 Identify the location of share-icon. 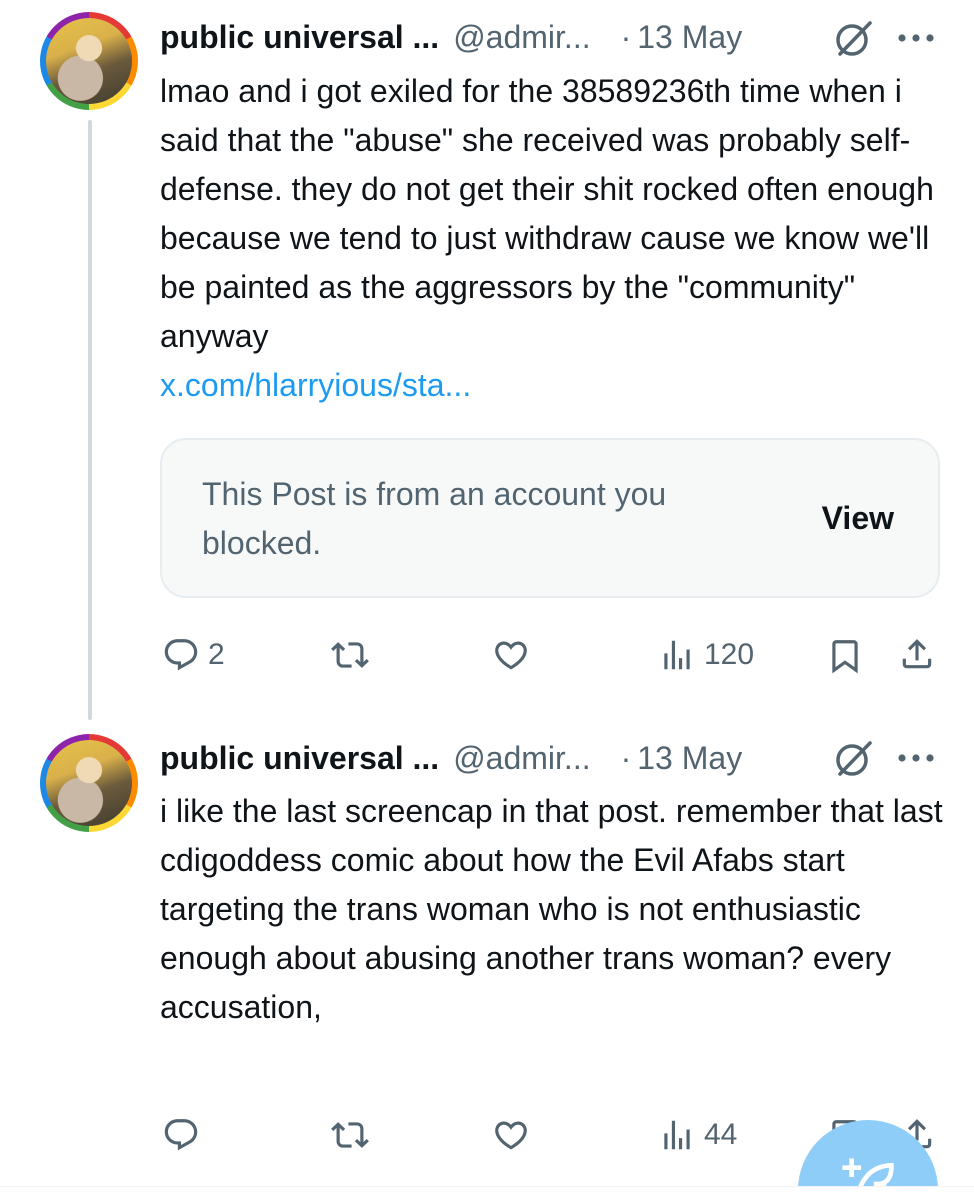
(917, 654).